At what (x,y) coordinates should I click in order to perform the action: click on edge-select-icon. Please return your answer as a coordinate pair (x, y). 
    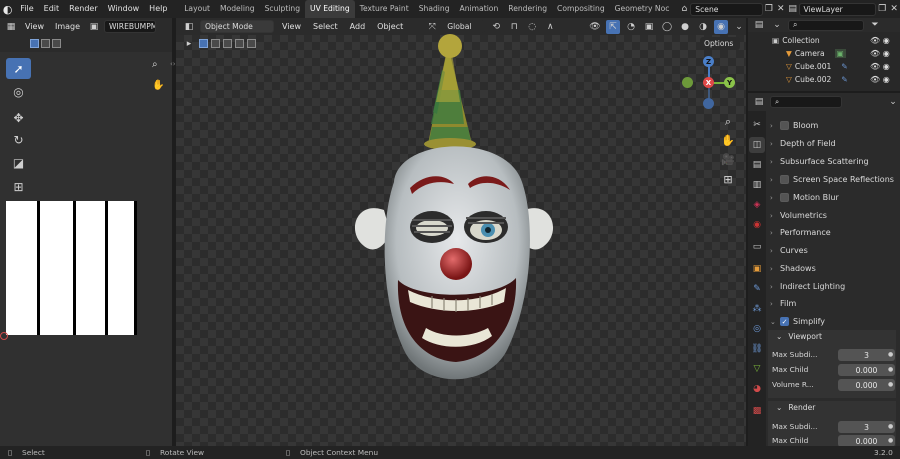
    Looking at the image, I should click on (45, 43).